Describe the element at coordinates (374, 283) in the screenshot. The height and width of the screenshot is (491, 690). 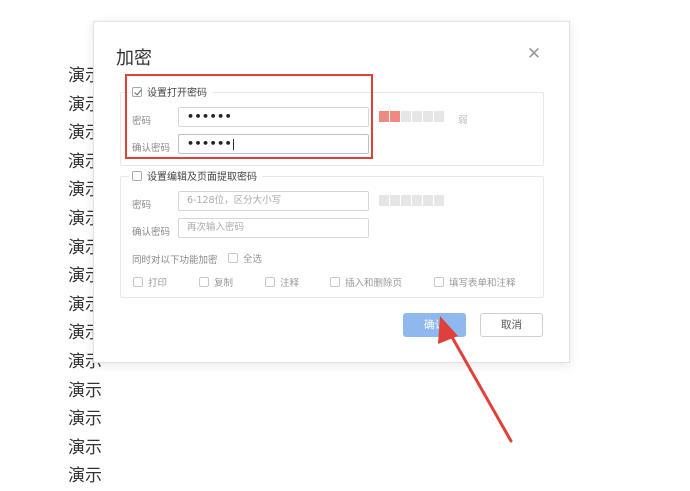
I see `option-label: 插入和删除页` at that location.